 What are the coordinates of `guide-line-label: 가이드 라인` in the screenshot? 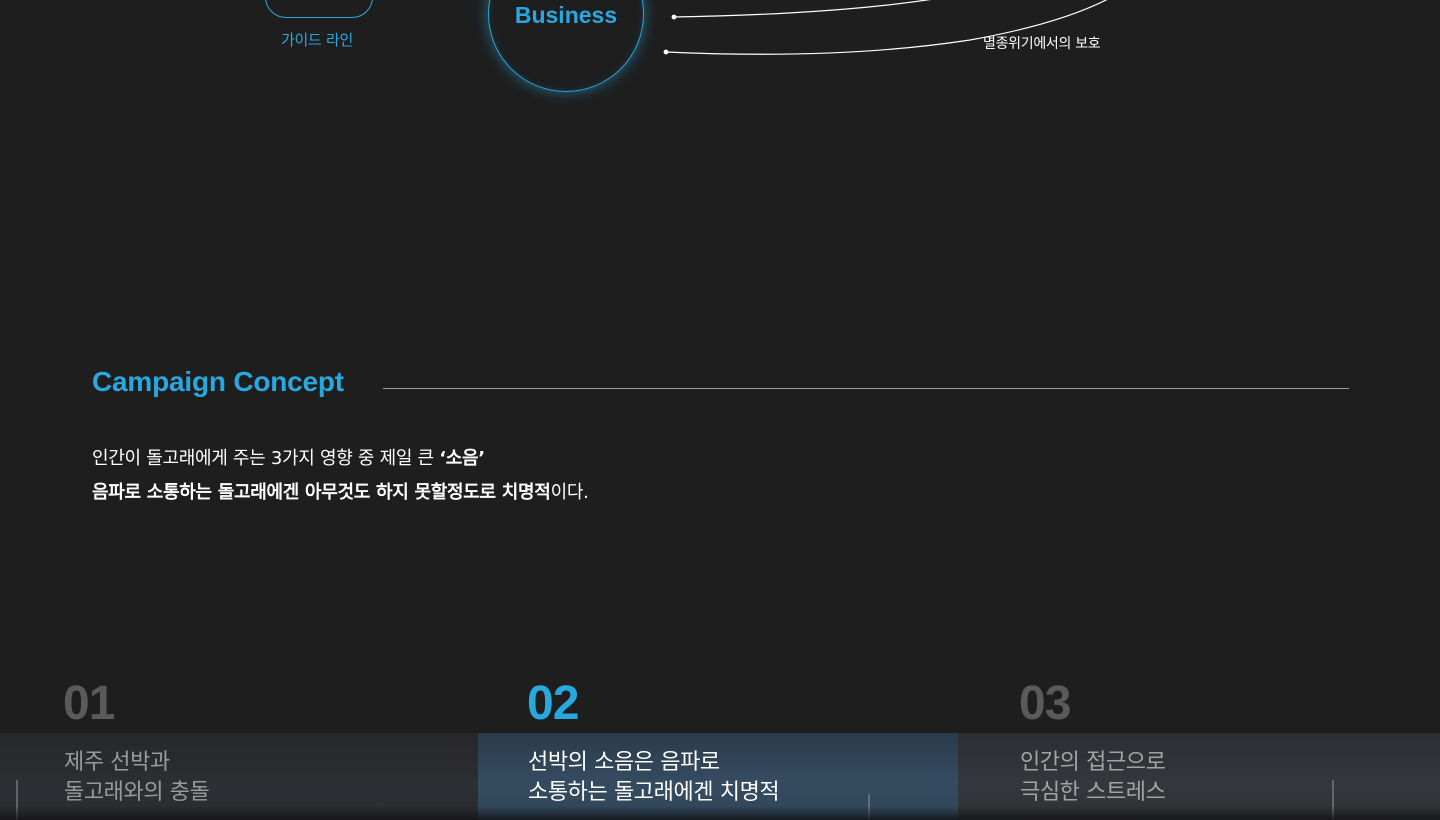 It's located at (317, 40).